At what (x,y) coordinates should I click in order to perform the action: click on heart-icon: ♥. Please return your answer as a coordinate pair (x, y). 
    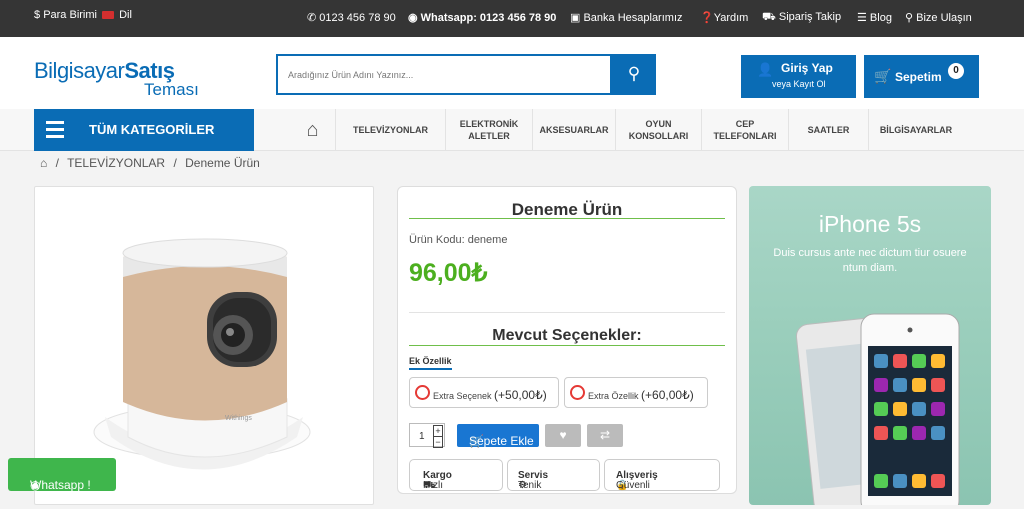
    Looking at the image, I should click on (563, 435).